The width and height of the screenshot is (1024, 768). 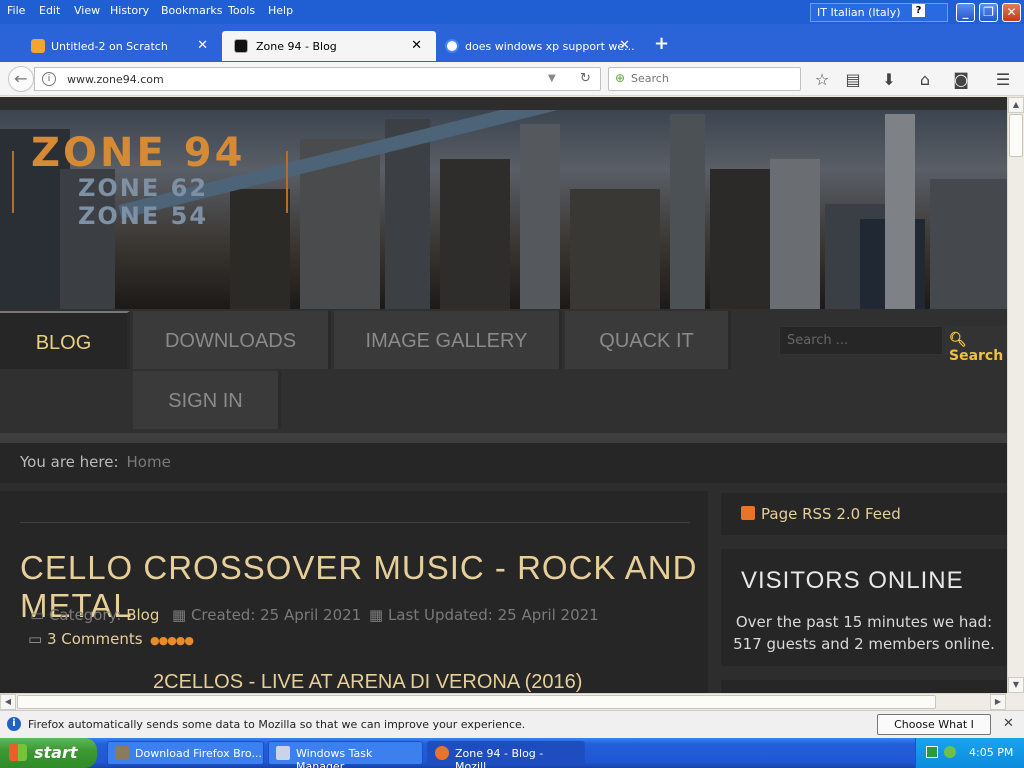 I want to click on pocket-icon: ◙, so click(x=961, y=79).